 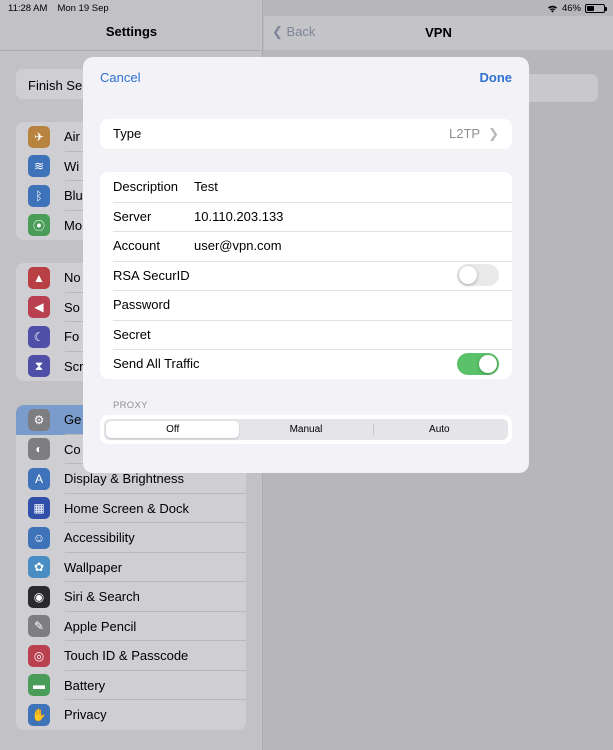 What do you see at coordinates (102, 597) in the screenshot?
I see `sidebar-item-label: Siri & Search` at bounding box center [102, 597].